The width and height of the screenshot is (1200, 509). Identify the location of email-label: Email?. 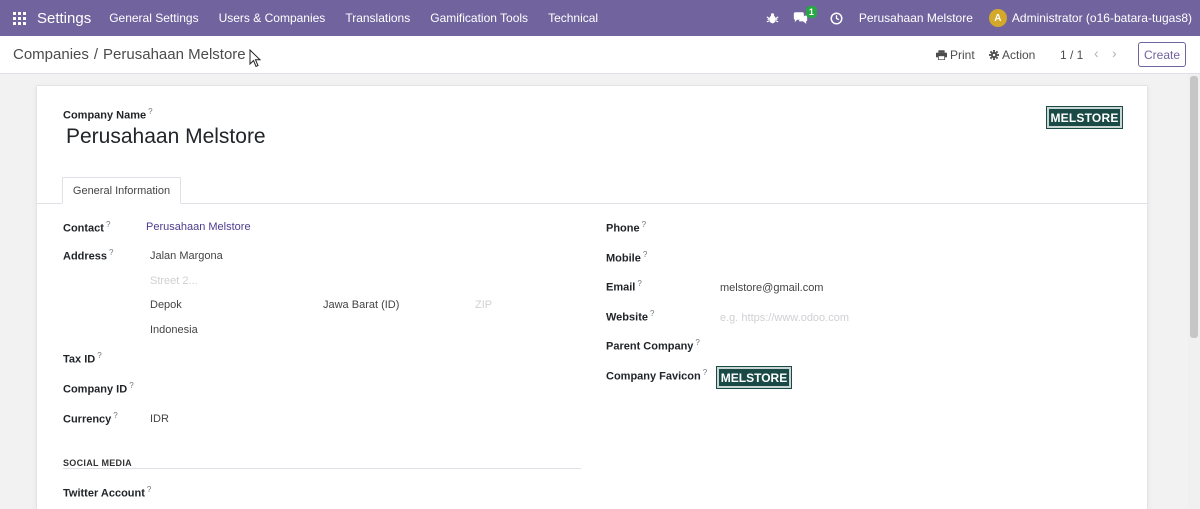
(624, 286).